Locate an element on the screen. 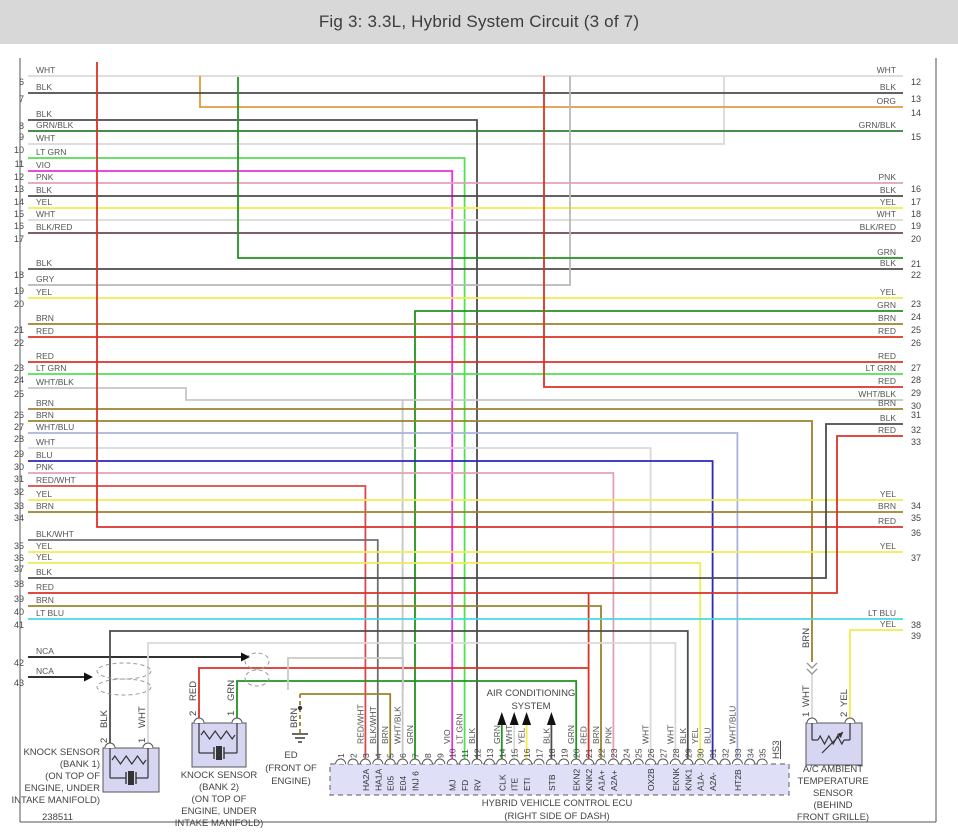 Image resolution: width=958 pixels, height=838 pixels. right-pin-color-label: BLK/RED is located at coordinates (878, 227).